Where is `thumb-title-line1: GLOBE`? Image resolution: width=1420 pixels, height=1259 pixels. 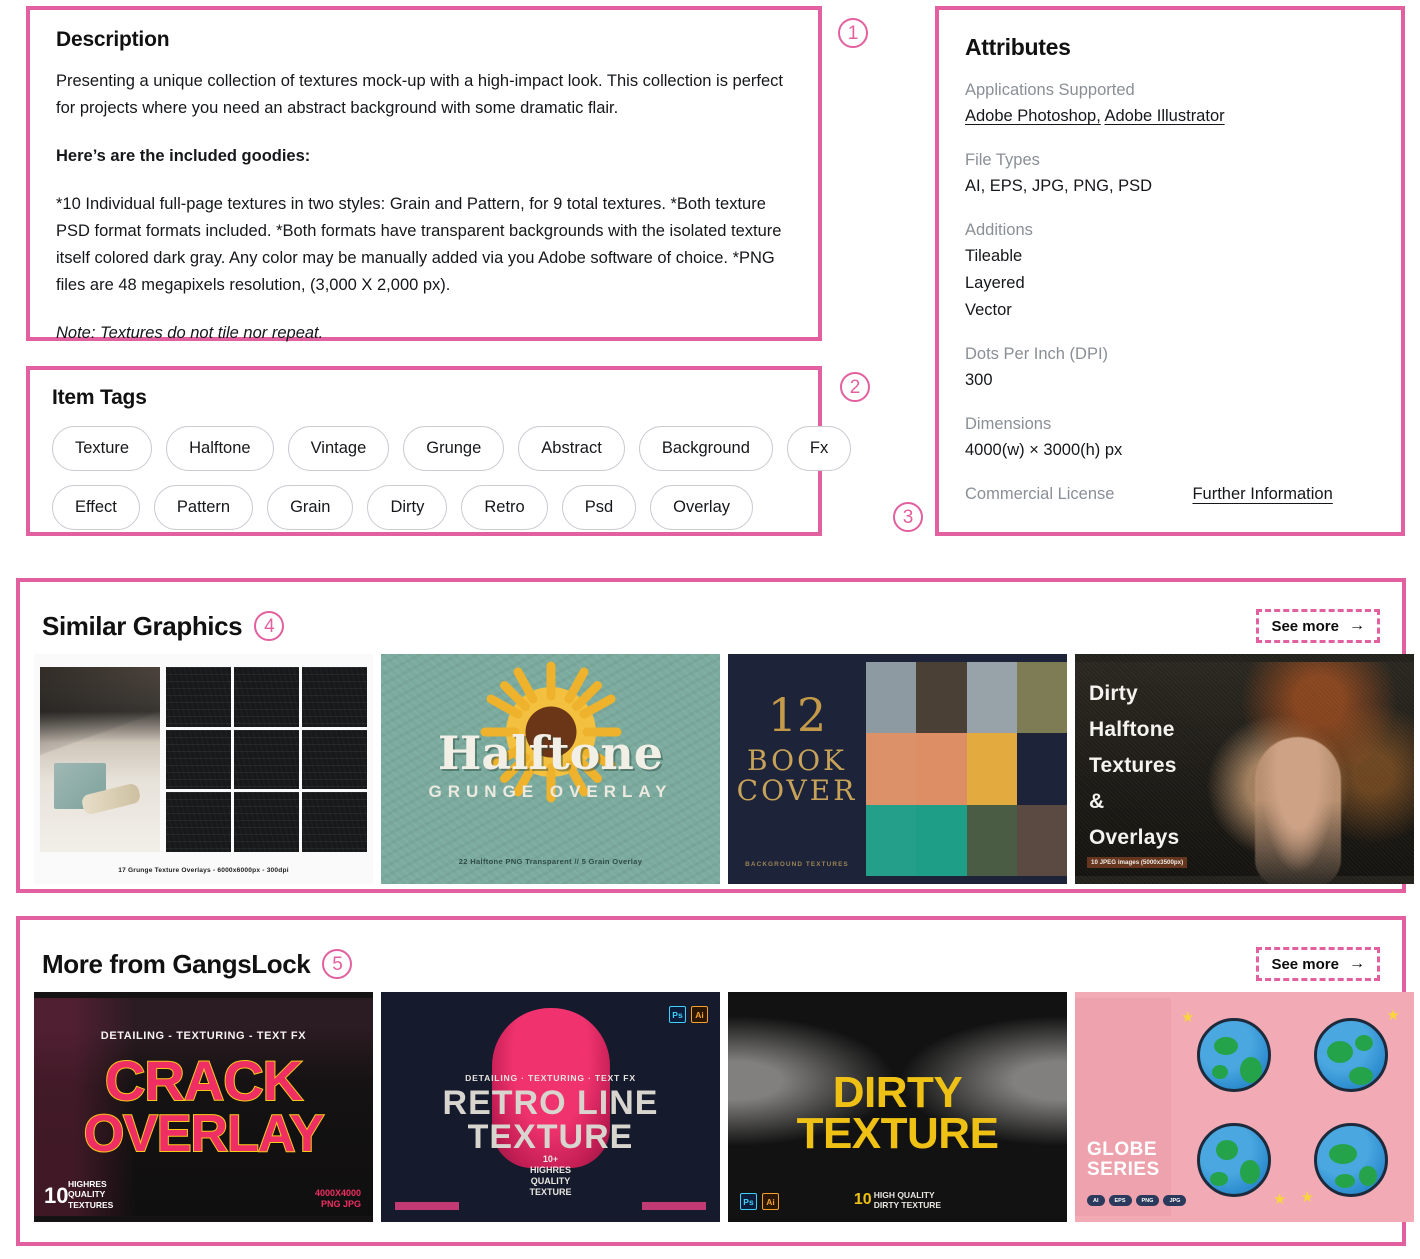
thumb-title-line1: GLOBE is located at coordinates (1122, 1149).